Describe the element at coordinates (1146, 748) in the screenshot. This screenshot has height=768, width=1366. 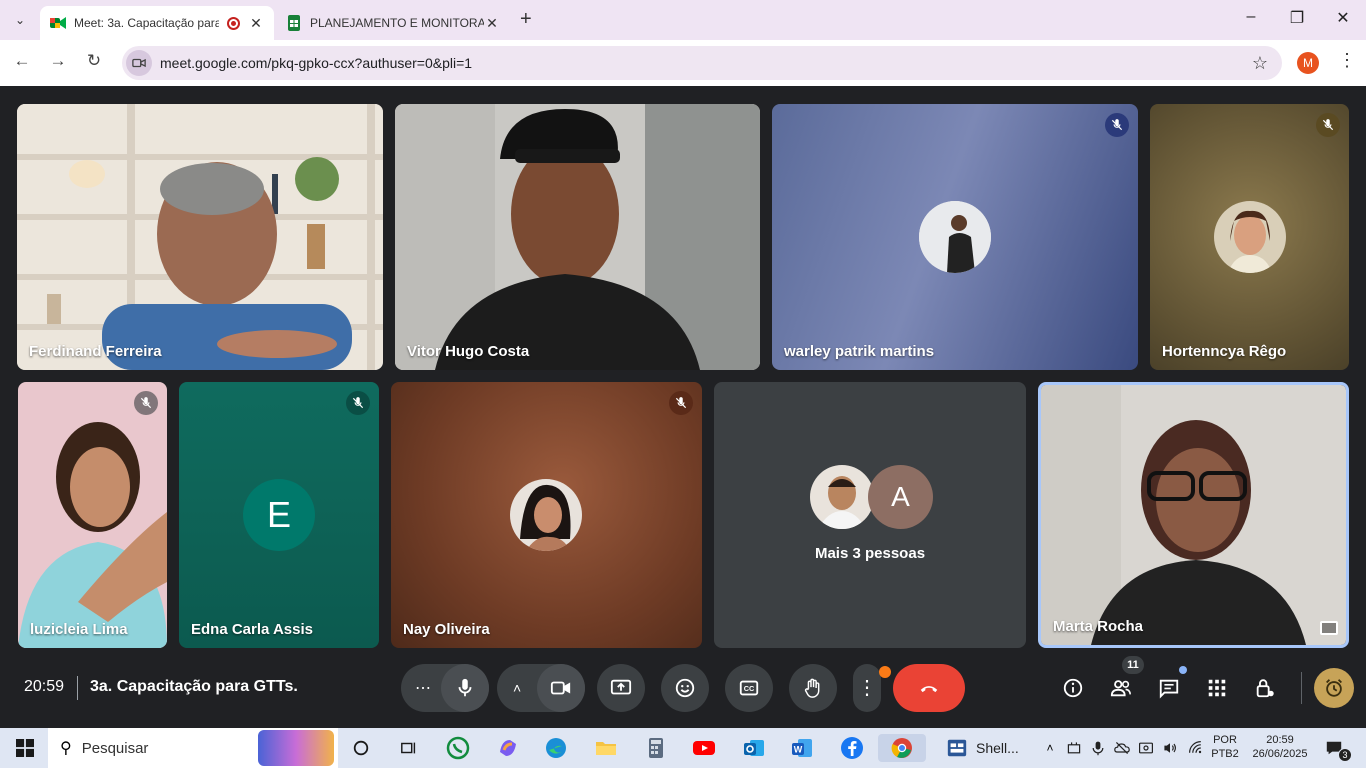
I see `display-capture-icon` at that location.